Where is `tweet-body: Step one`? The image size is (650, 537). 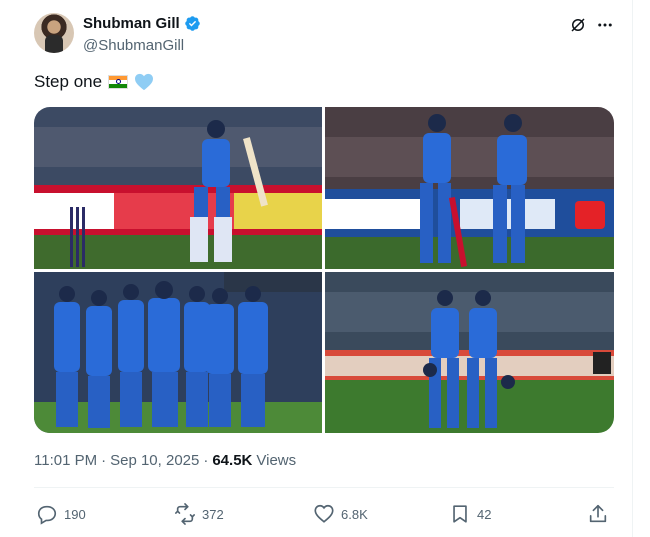
tweet-body: Step one is located at coordinates (68, 81).